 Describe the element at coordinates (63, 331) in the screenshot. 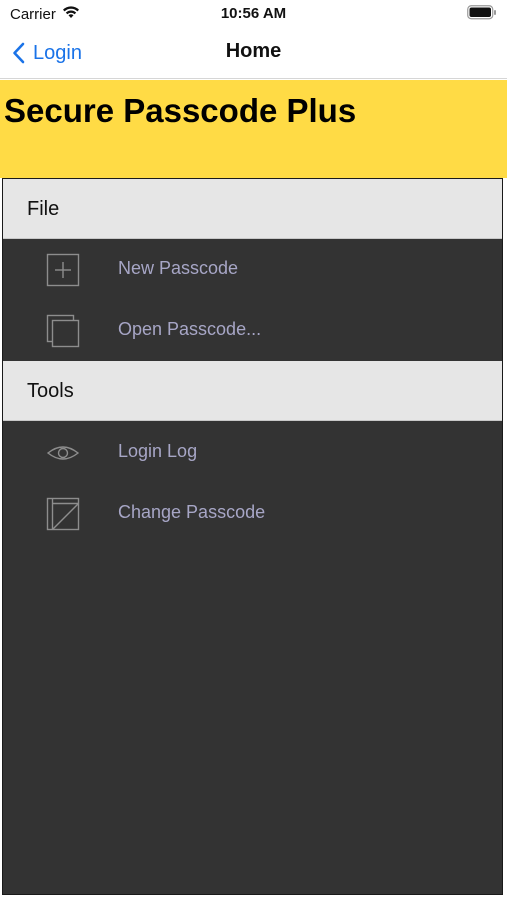

I see `stacked-squares-icon` at that location.